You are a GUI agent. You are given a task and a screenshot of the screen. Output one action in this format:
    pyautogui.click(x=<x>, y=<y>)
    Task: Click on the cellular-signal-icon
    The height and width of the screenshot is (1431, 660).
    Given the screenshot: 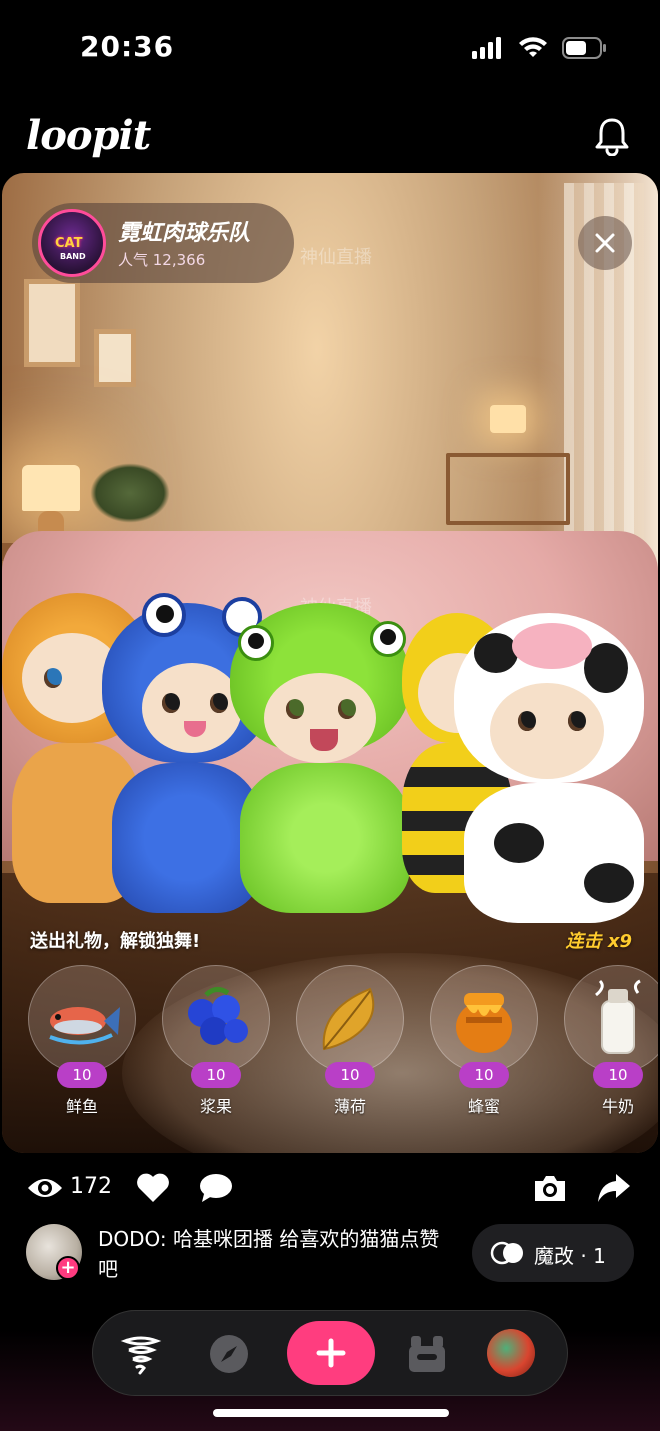 What is the action you would take?
    pyautogui.click(x=486, y=48)
    